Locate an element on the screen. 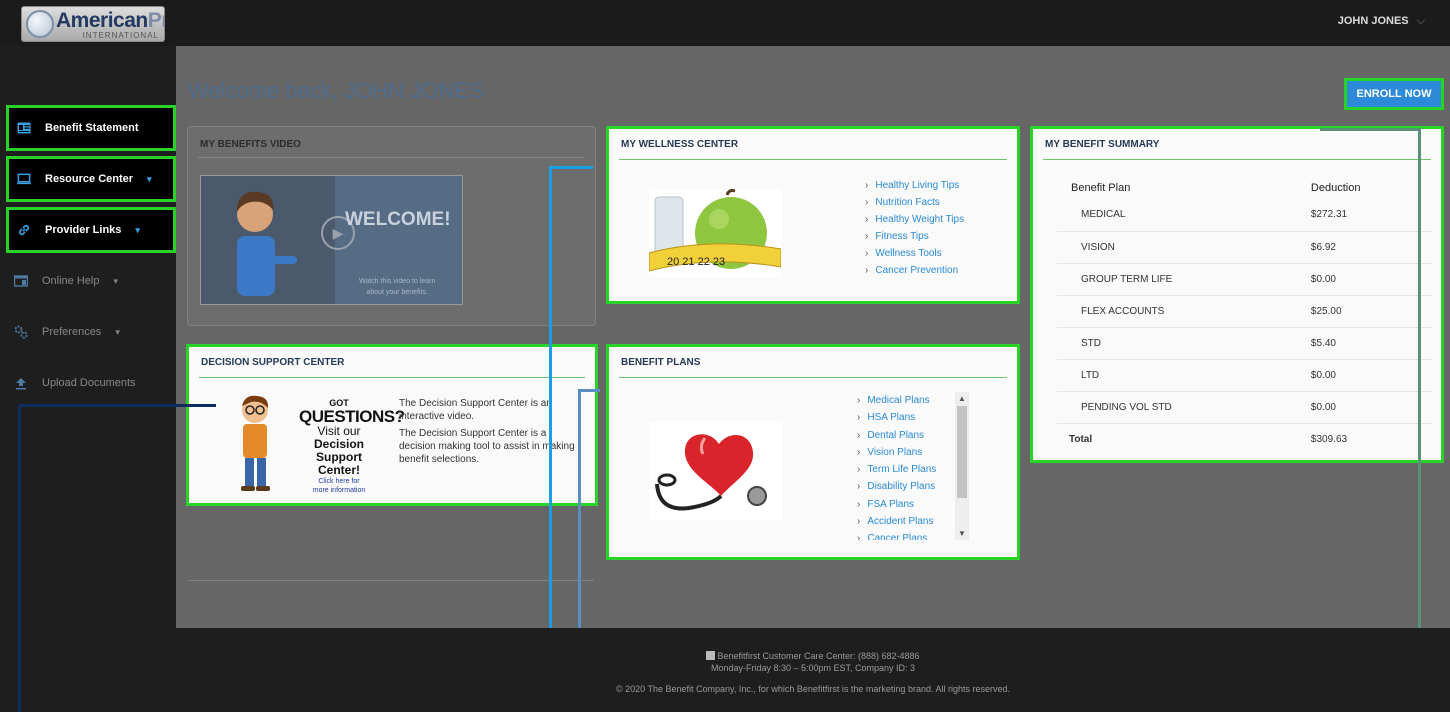 Image resolution: width=1450 pixels, height=712 pixels. top-bar: AmericanPro INTERNATIONAL JOHN JONES ⌵ is located at coordinates (725, 23).